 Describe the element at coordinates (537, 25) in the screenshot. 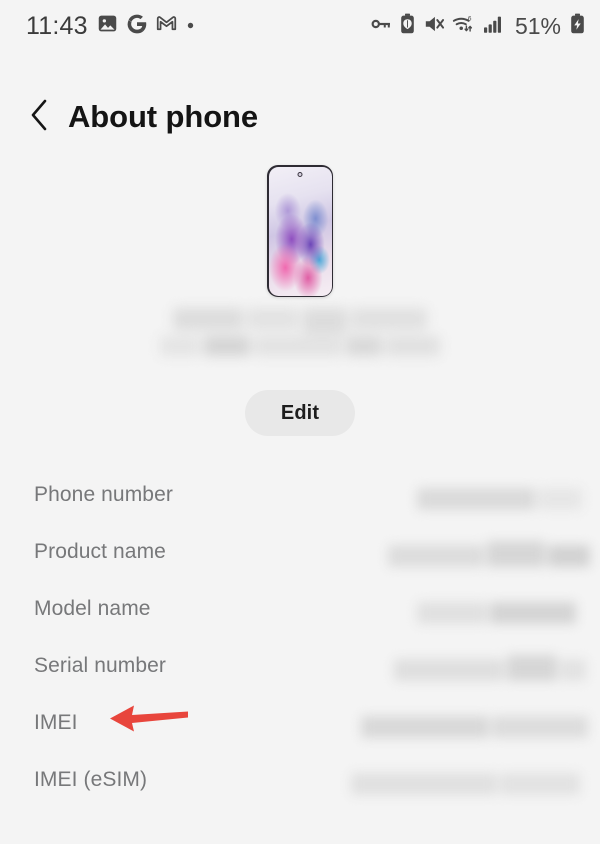

I see `battery-percent-label: 51%` at that location.